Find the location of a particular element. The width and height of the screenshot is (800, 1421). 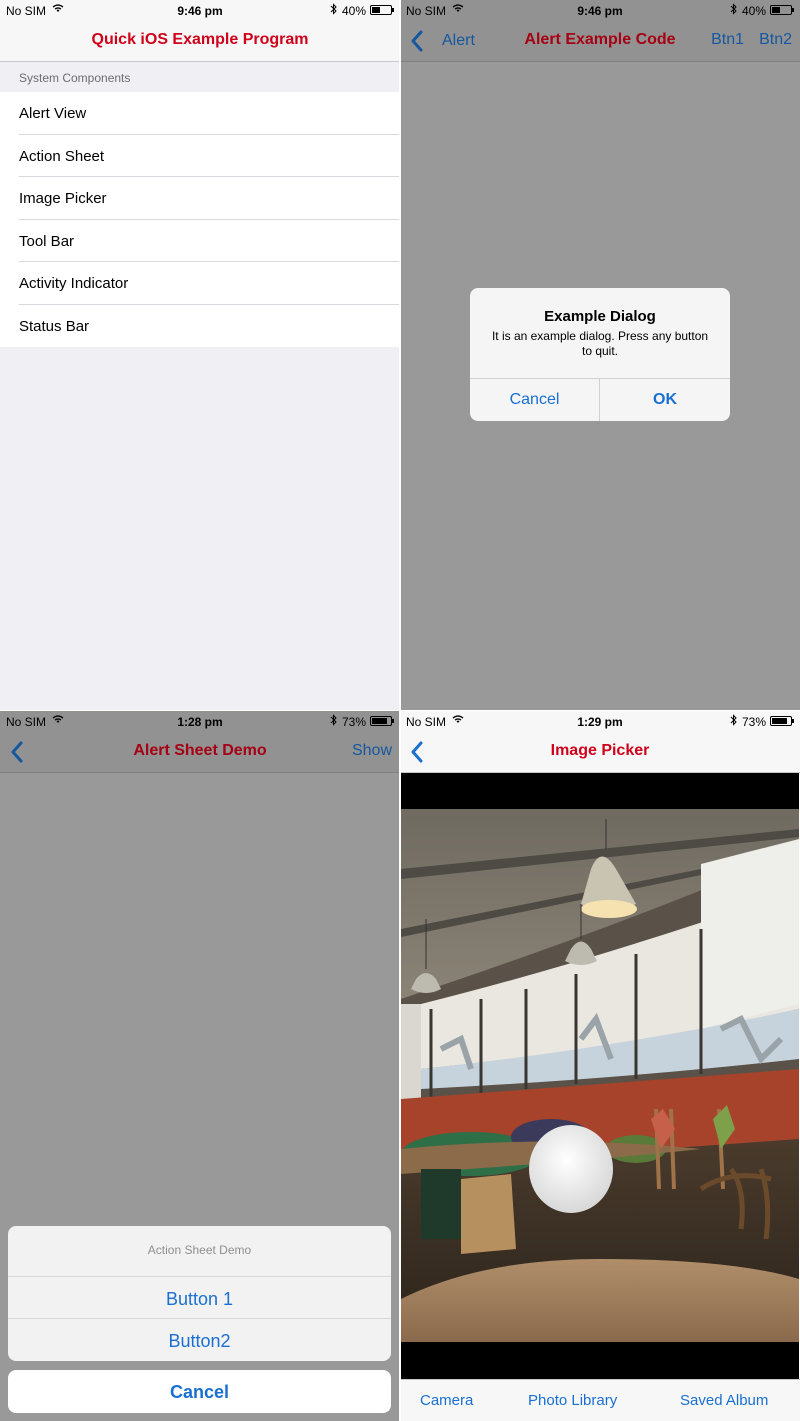

button-2: Button2 is located at coordinates (199, 1340).